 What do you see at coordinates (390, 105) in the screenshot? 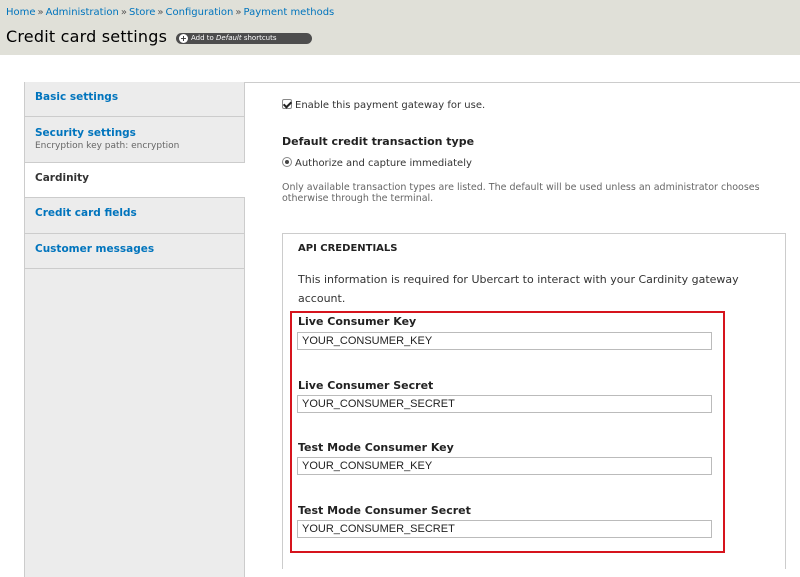
I see `enable-gateway-label: Enable this payment gateway for use.` at bounding box center [390, 105].